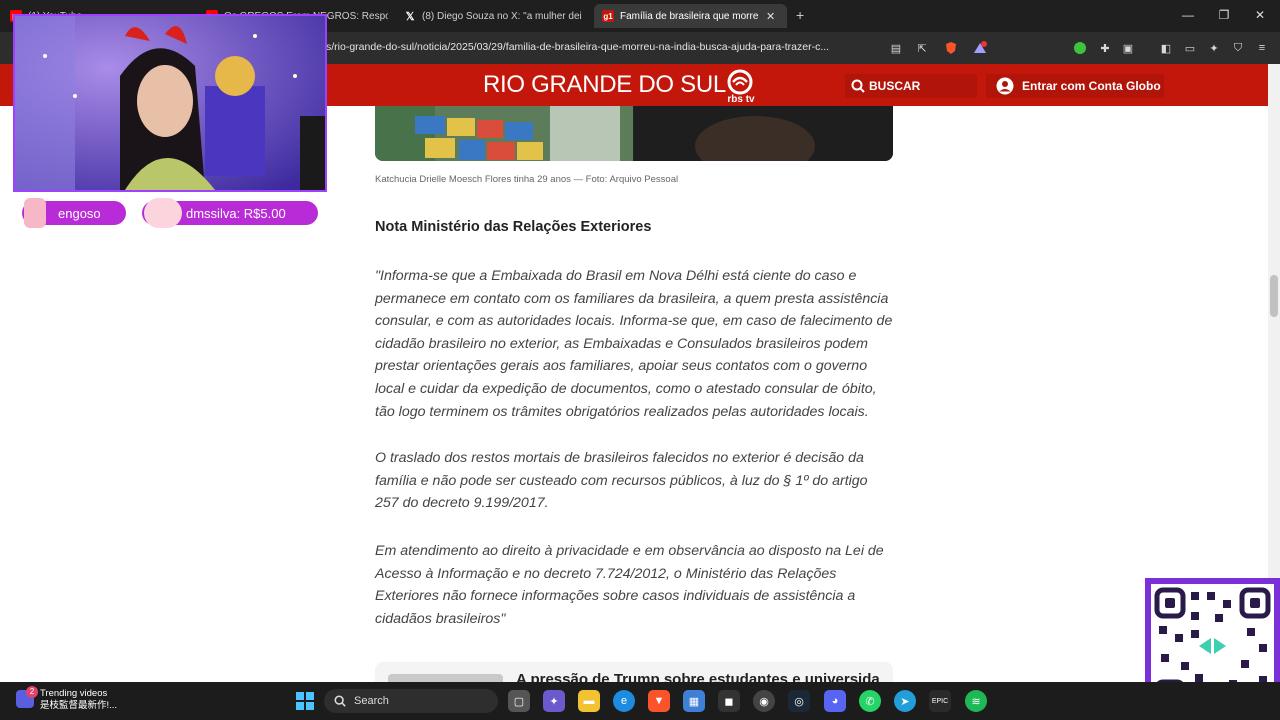 This screenshot has width=1280, height=720. What do you see at coordinates (1188, 15) in the screenshot?
I see `minimize-icon: —` at bounding box center [1188, 15].